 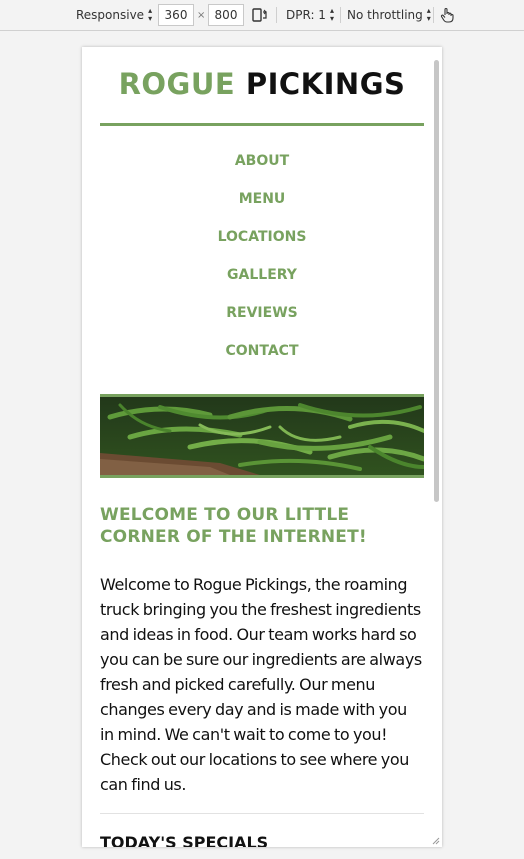 What do you see at coordinates (262, 813) in the screenshot?
I see `section-divider` at bounding box center [262, 813].